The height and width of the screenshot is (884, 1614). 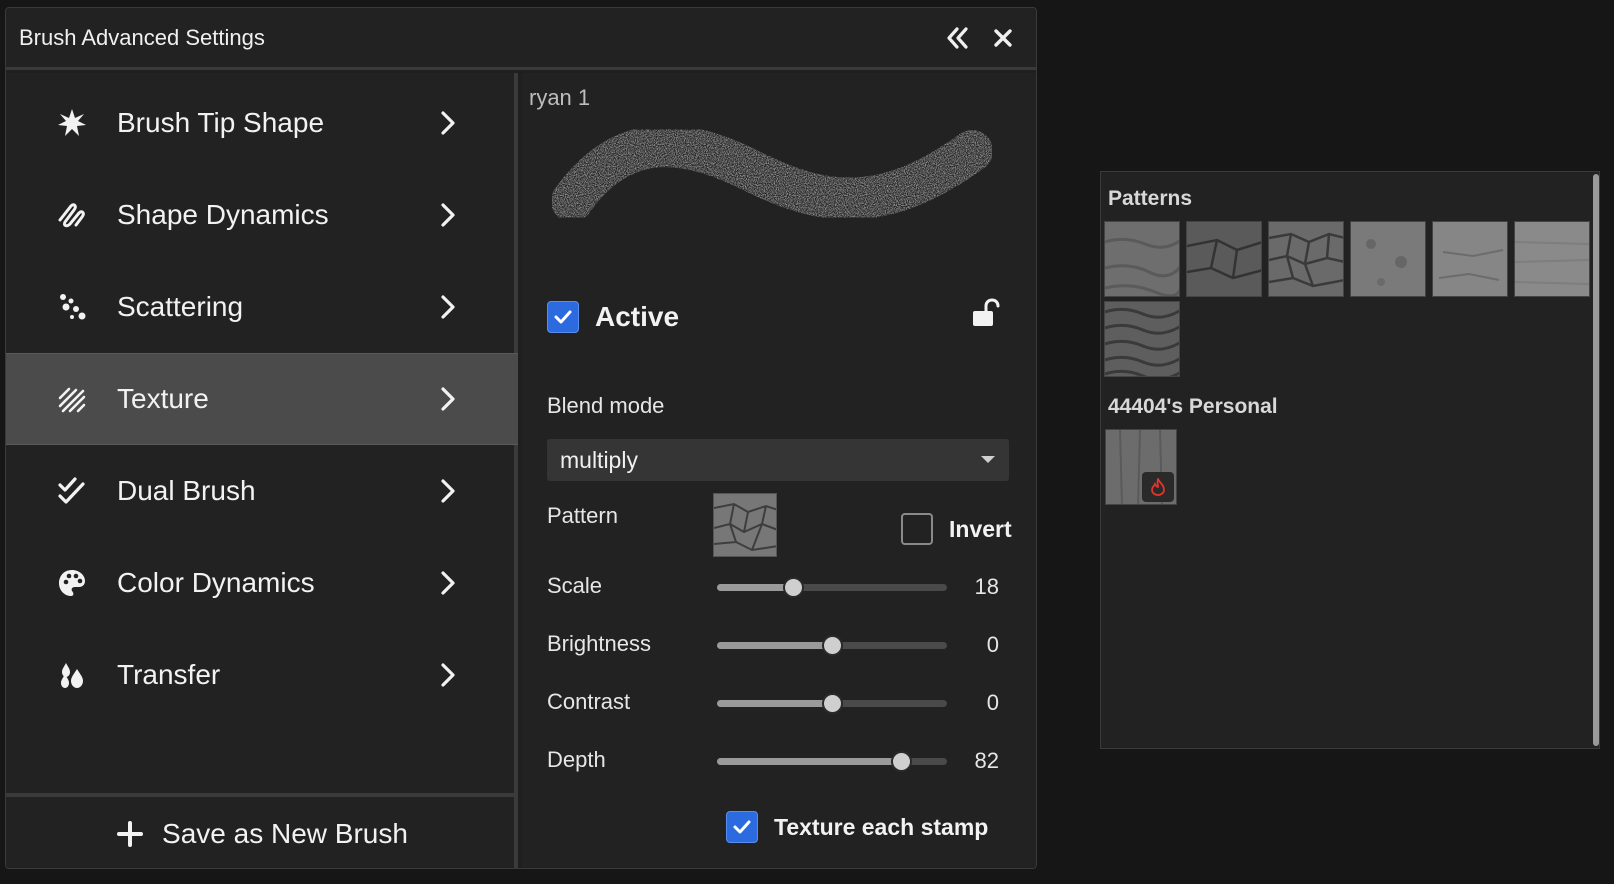 What do you see at coordinates (1150, 198) in the screenshot?
I see `patterns-heading: Patterns` at bounding box center [1150, 198].